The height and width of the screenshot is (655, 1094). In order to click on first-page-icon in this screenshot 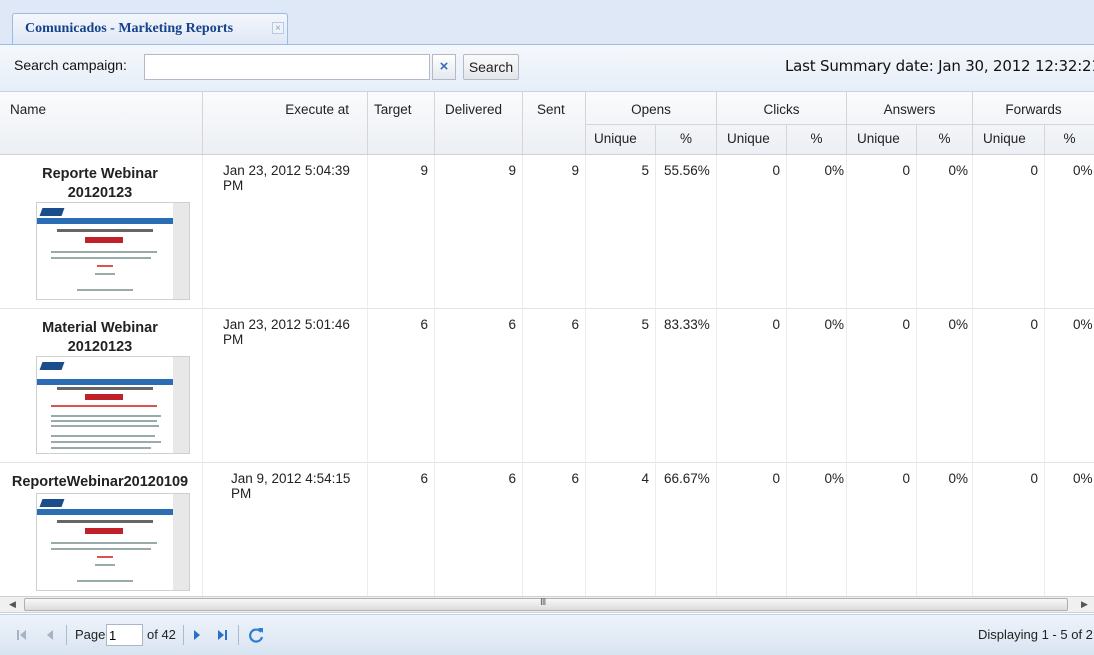, I will do `click(22, 635)`.